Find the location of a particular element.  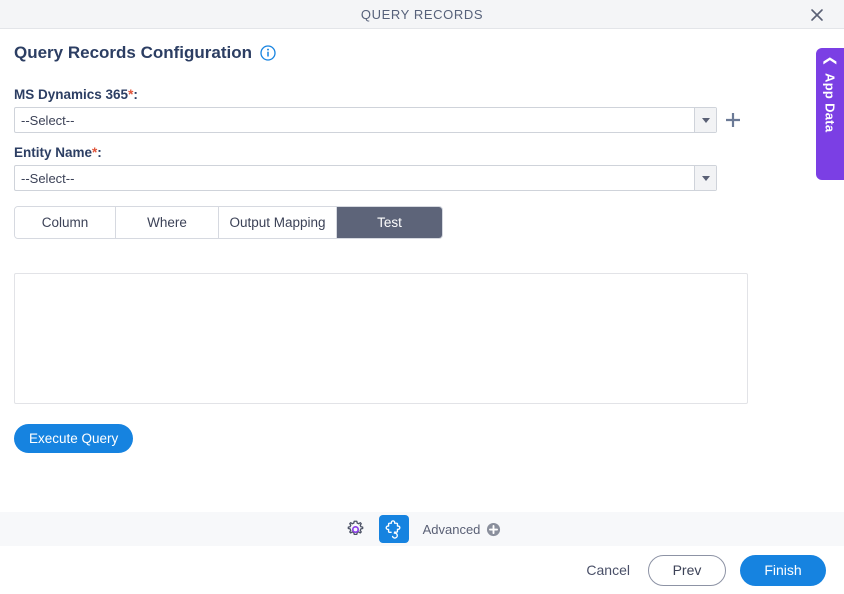

tab-column: Column is located at coordinates (65, 222).